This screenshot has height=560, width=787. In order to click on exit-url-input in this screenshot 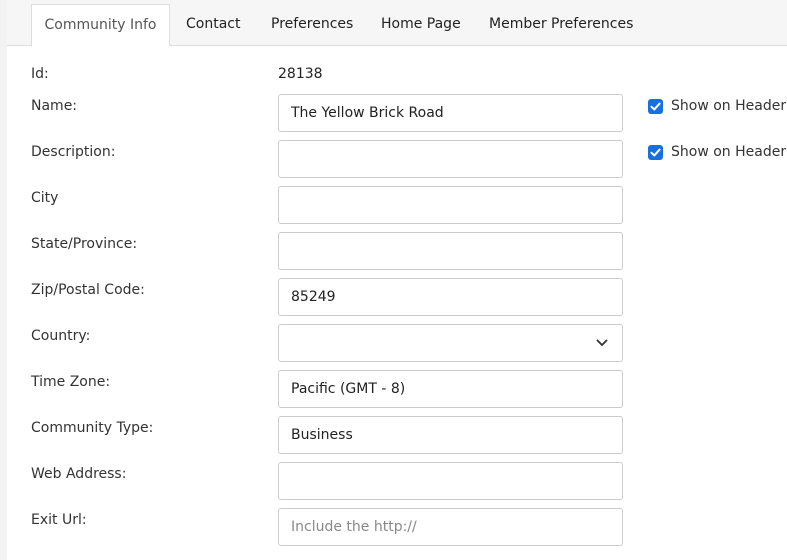, I will do `click(450, 527)`.